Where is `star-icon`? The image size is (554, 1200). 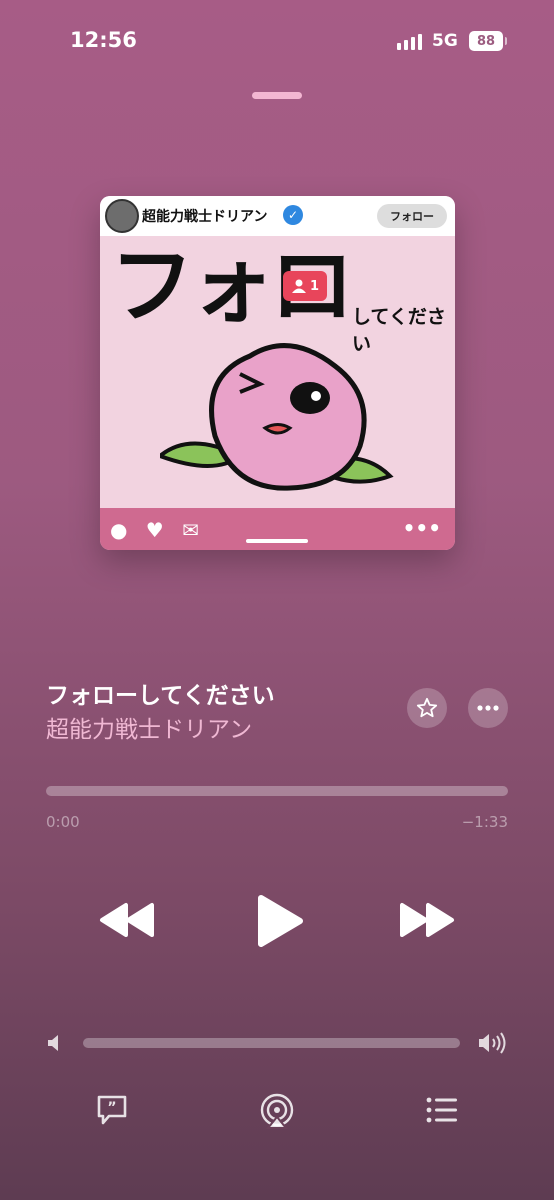
star-icon is located at coordinates (427, 707).